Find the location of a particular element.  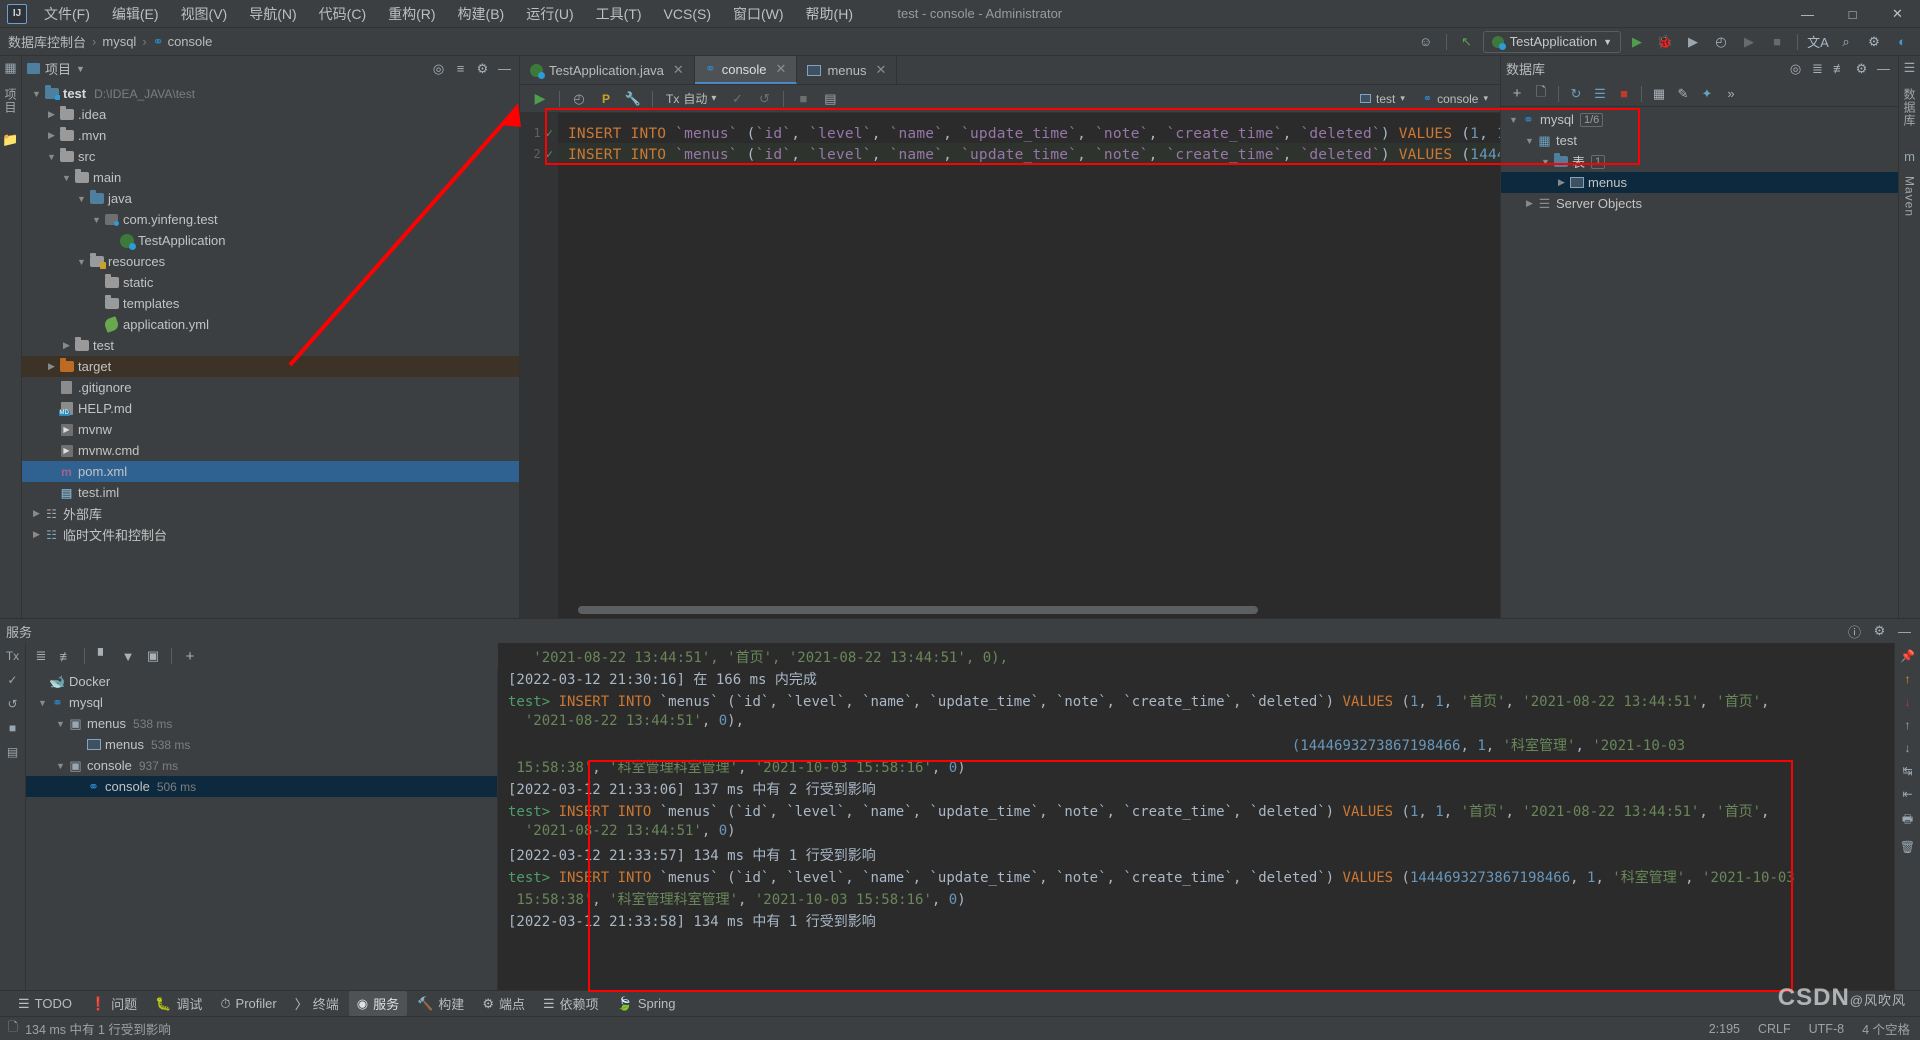

left-rail-project-label: 项目 is located at coordinates (10, 101).